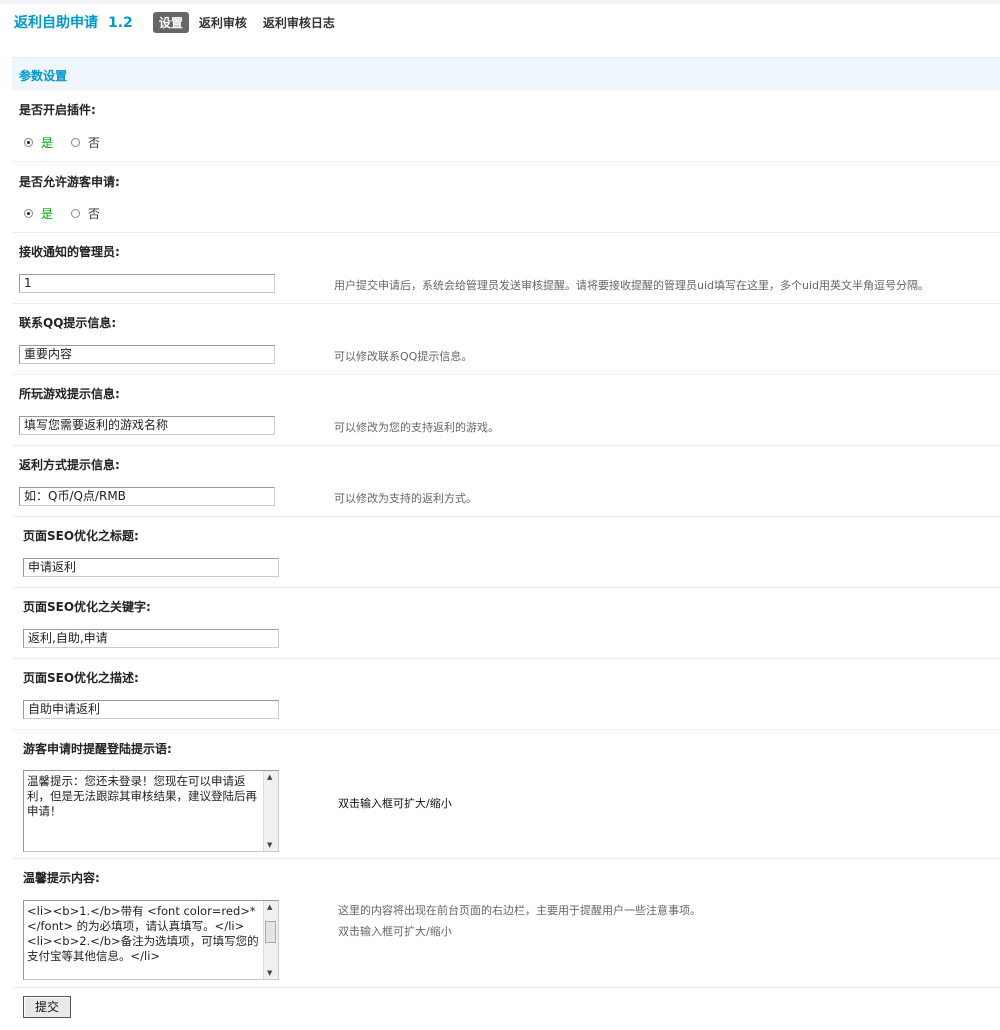  I want to click on enable-plugin-no-radio, so click(76, 142).